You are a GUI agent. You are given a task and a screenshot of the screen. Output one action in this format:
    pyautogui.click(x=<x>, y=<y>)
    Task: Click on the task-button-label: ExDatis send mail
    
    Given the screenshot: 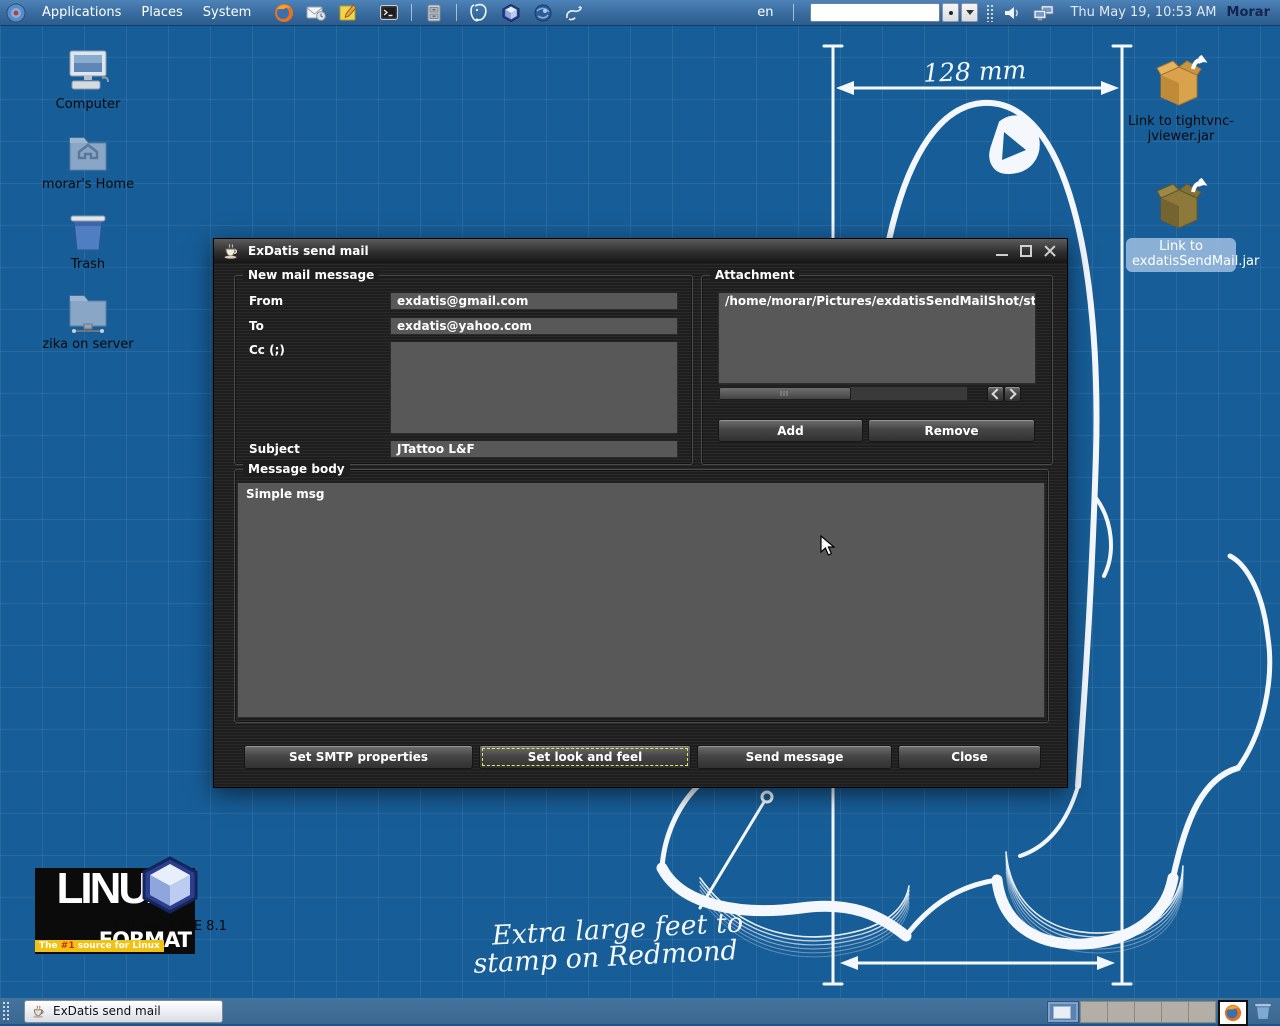 What is the action you would take?
    pyautogui.click(x=107, y=1011)
    